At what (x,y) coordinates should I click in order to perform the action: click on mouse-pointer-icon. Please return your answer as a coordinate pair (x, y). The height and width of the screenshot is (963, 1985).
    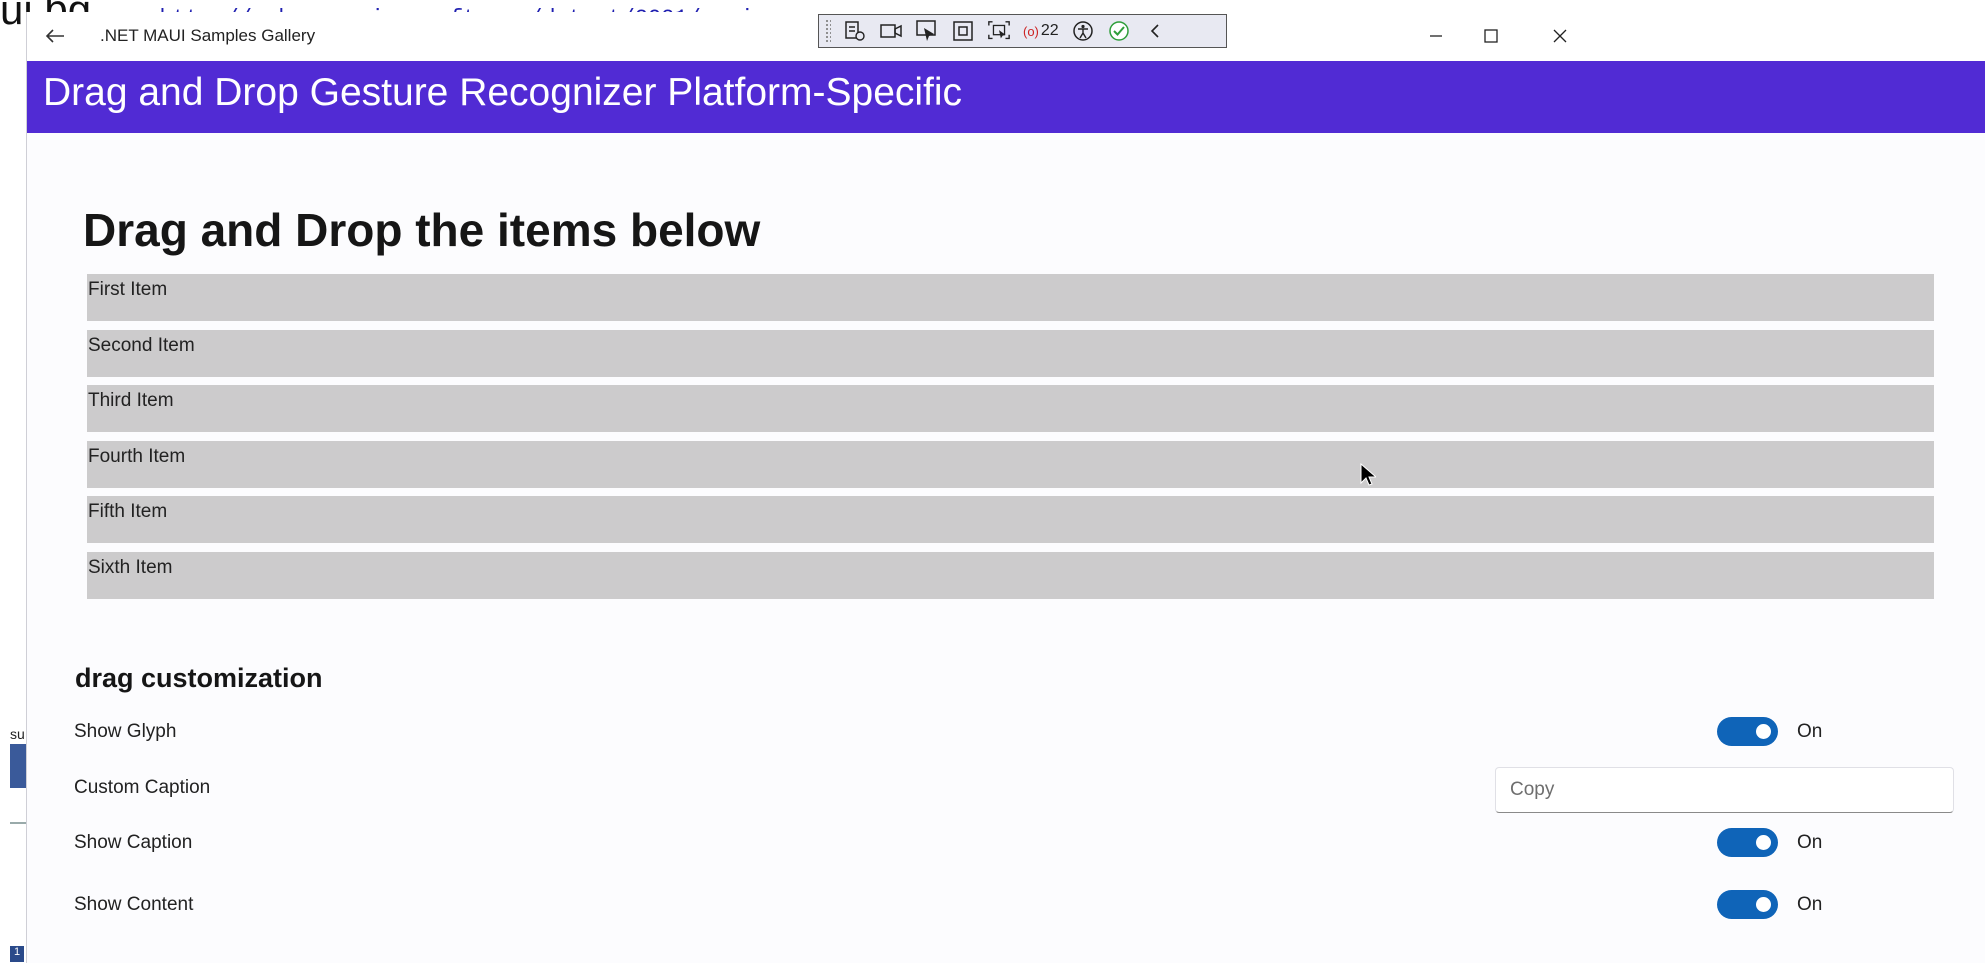
    Looking at the image, I should click on (1368, 474).